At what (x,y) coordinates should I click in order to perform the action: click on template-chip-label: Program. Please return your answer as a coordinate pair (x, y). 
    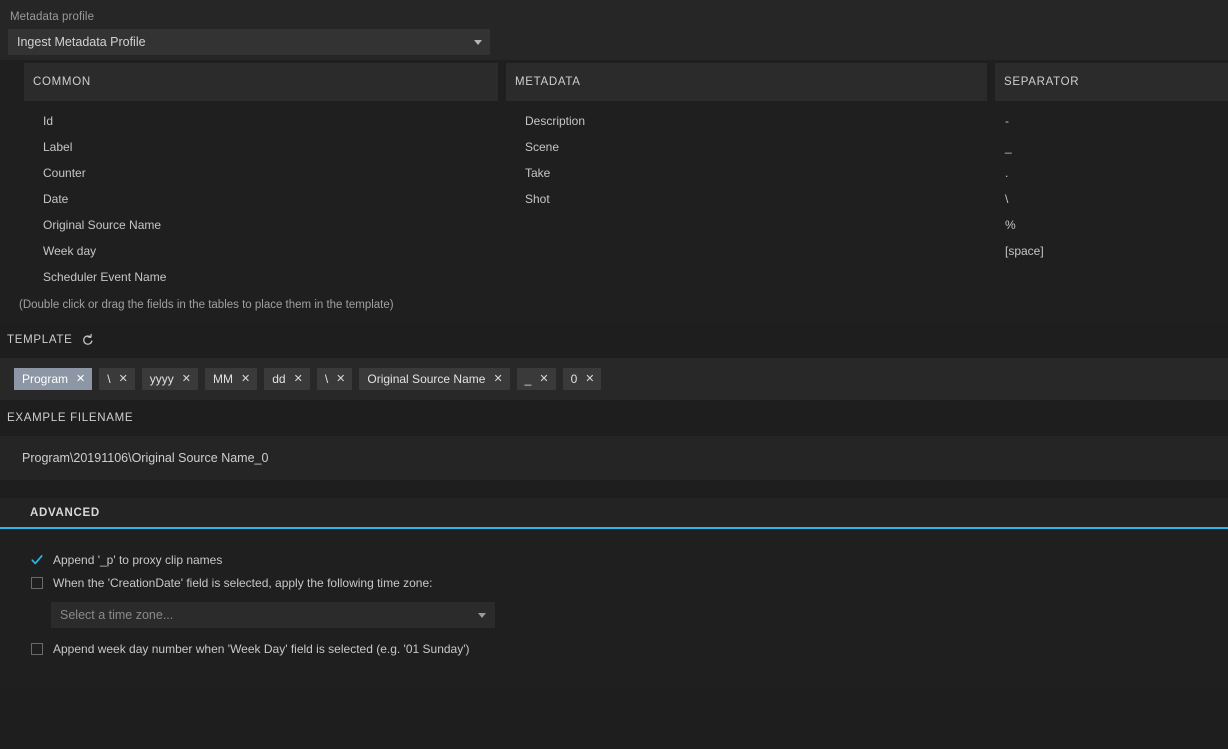
    Looking at the image, I should click on (45, 379).